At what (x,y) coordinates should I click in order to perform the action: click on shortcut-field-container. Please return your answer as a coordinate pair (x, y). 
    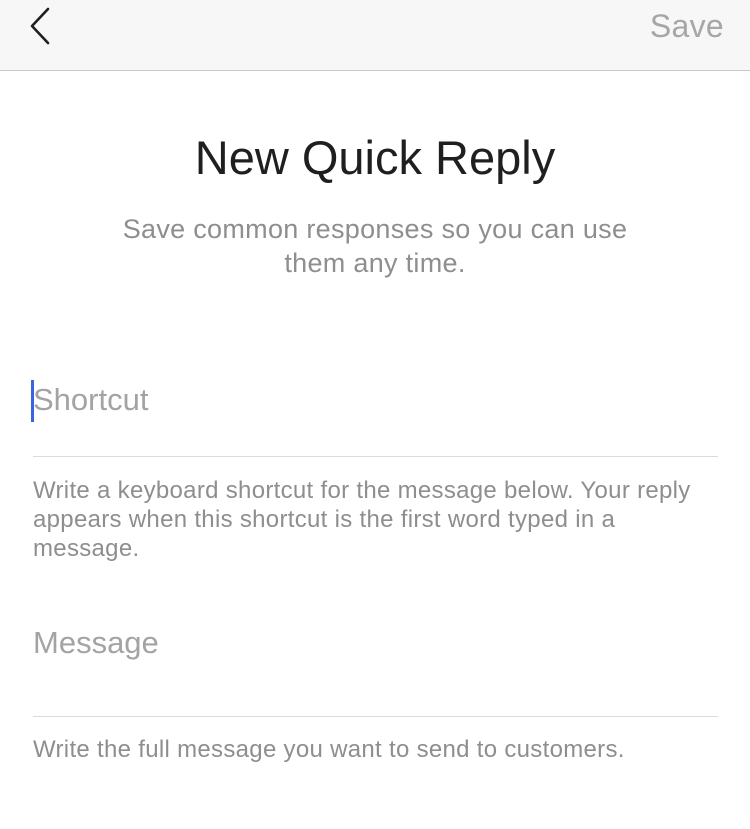
    Looking at the image, I should click on (375, 400).